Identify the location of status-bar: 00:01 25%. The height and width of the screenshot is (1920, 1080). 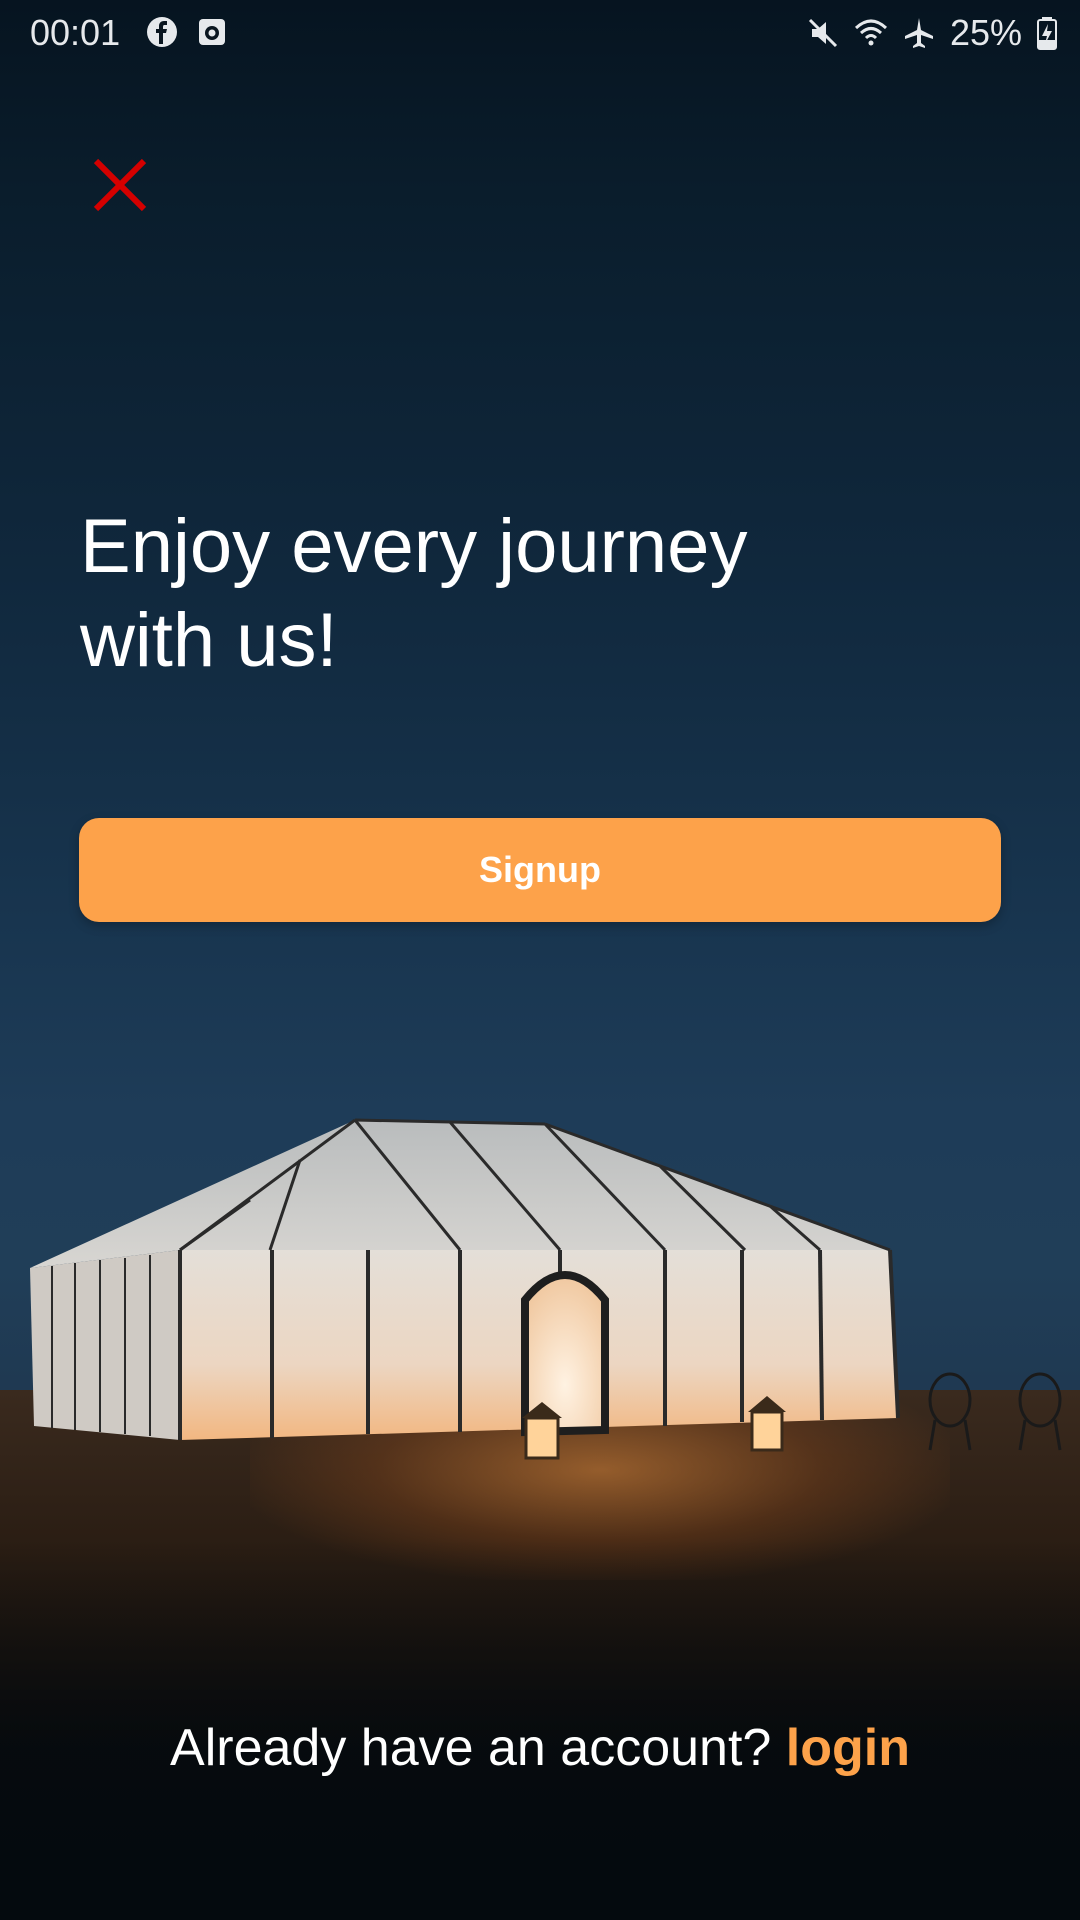
(540, 33).